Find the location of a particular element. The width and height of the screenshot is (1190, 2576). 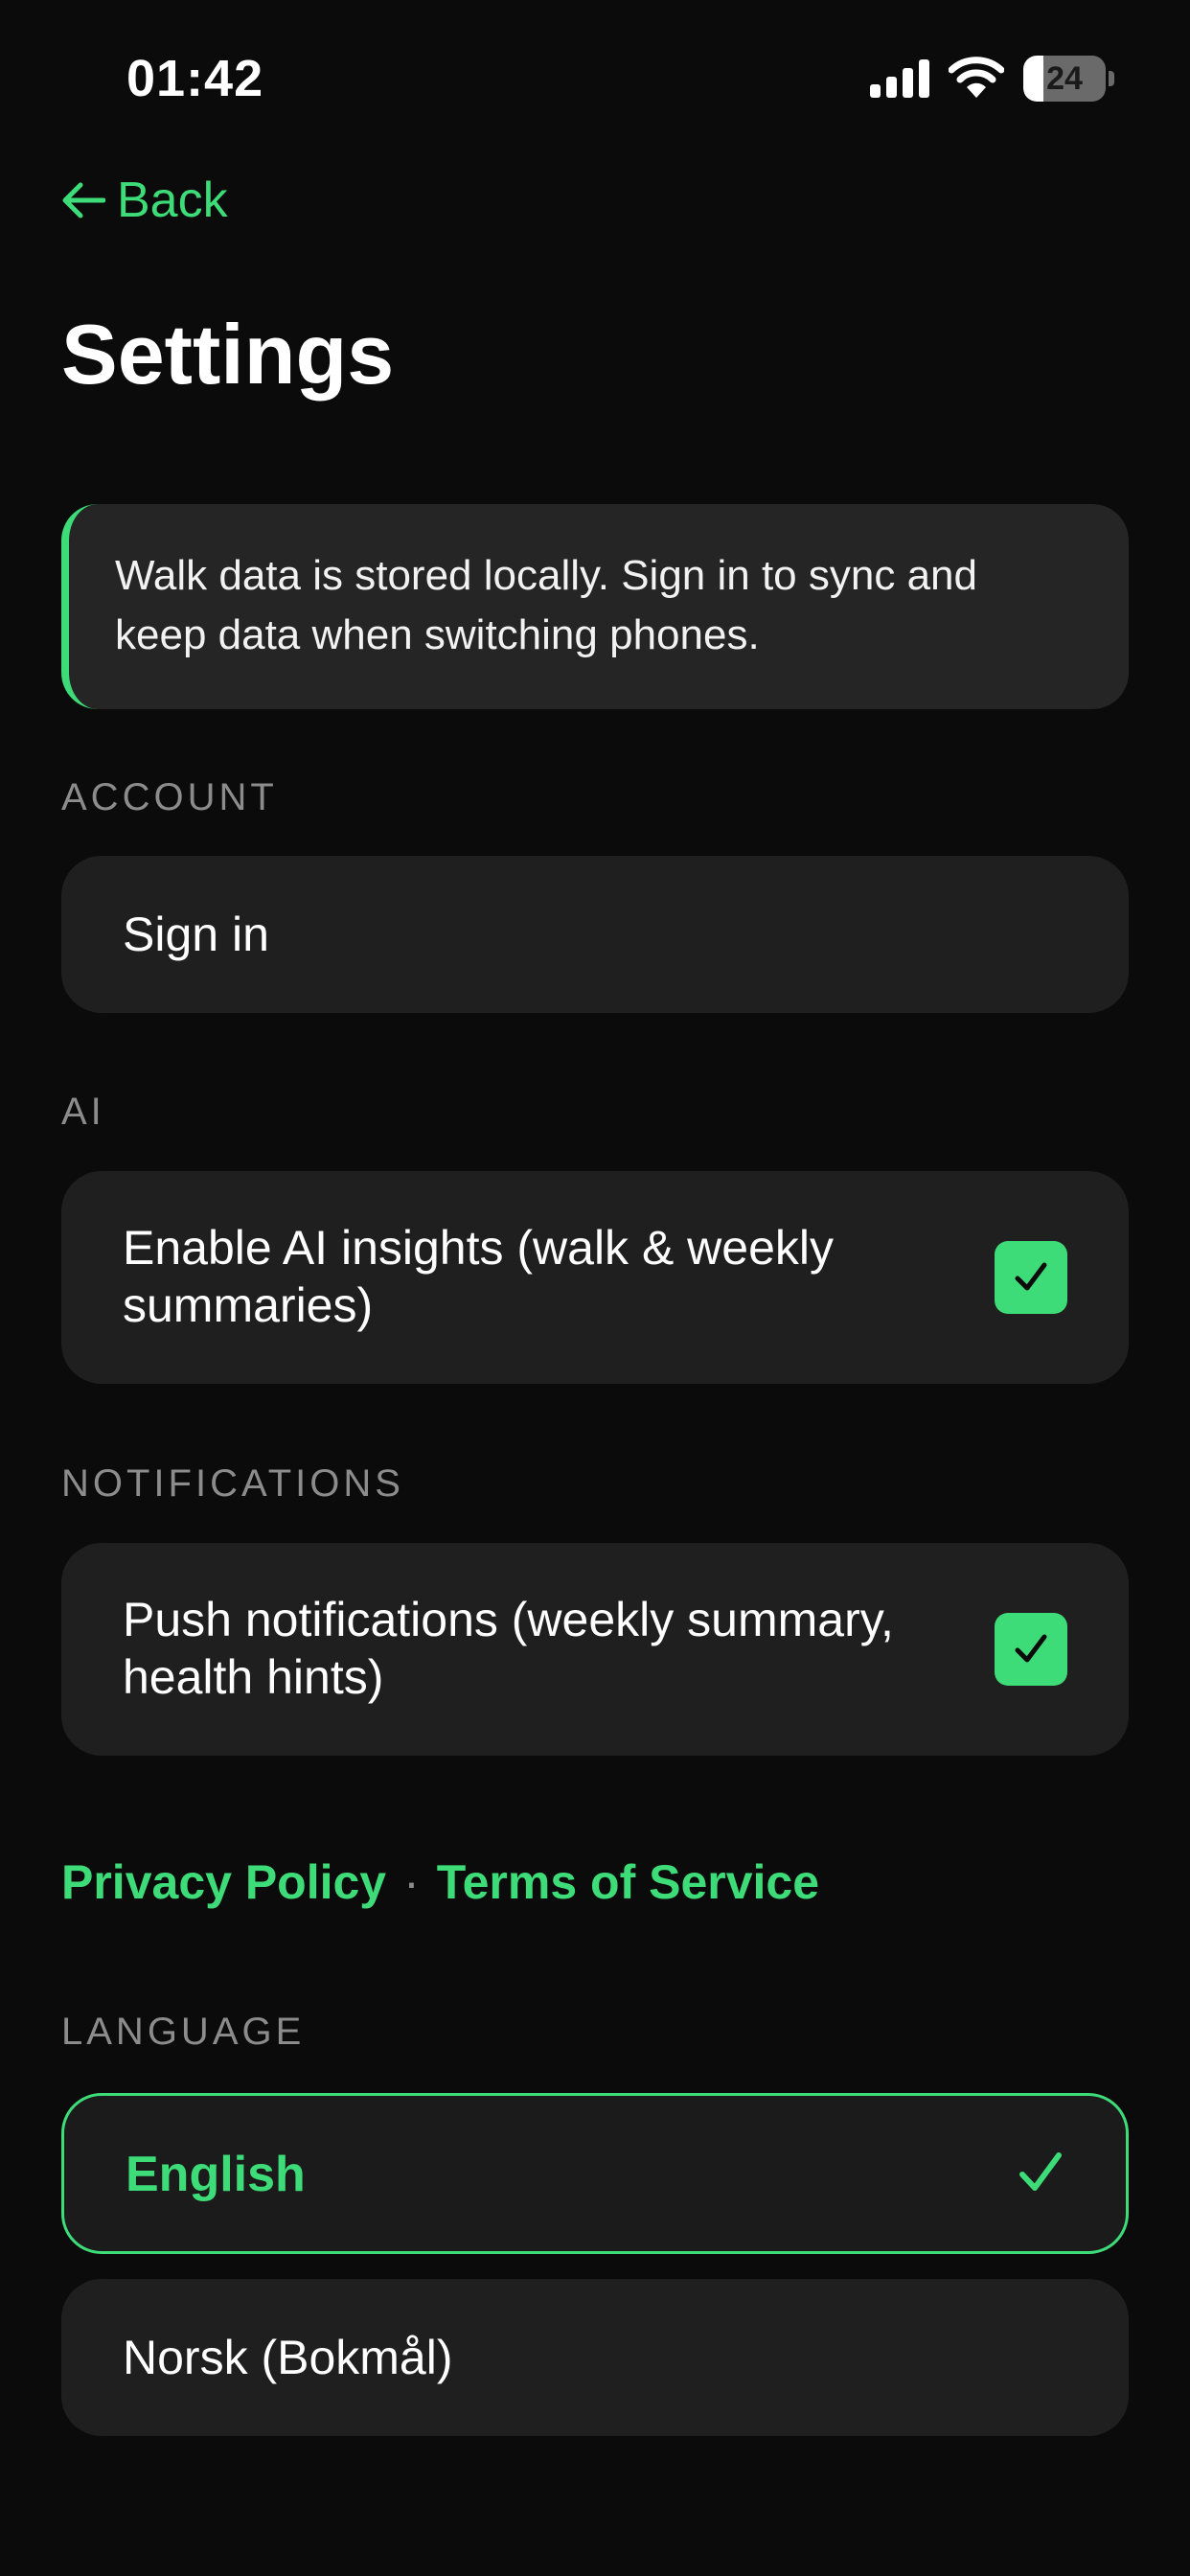

language-option-norsk: Norsk (Bokmål) is located at coordinates (595, 2357).